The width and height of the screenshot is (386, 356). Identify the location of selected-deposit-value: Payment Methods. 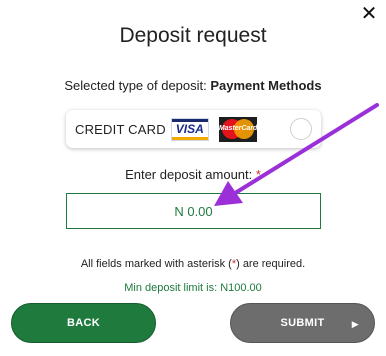
(266, 85).